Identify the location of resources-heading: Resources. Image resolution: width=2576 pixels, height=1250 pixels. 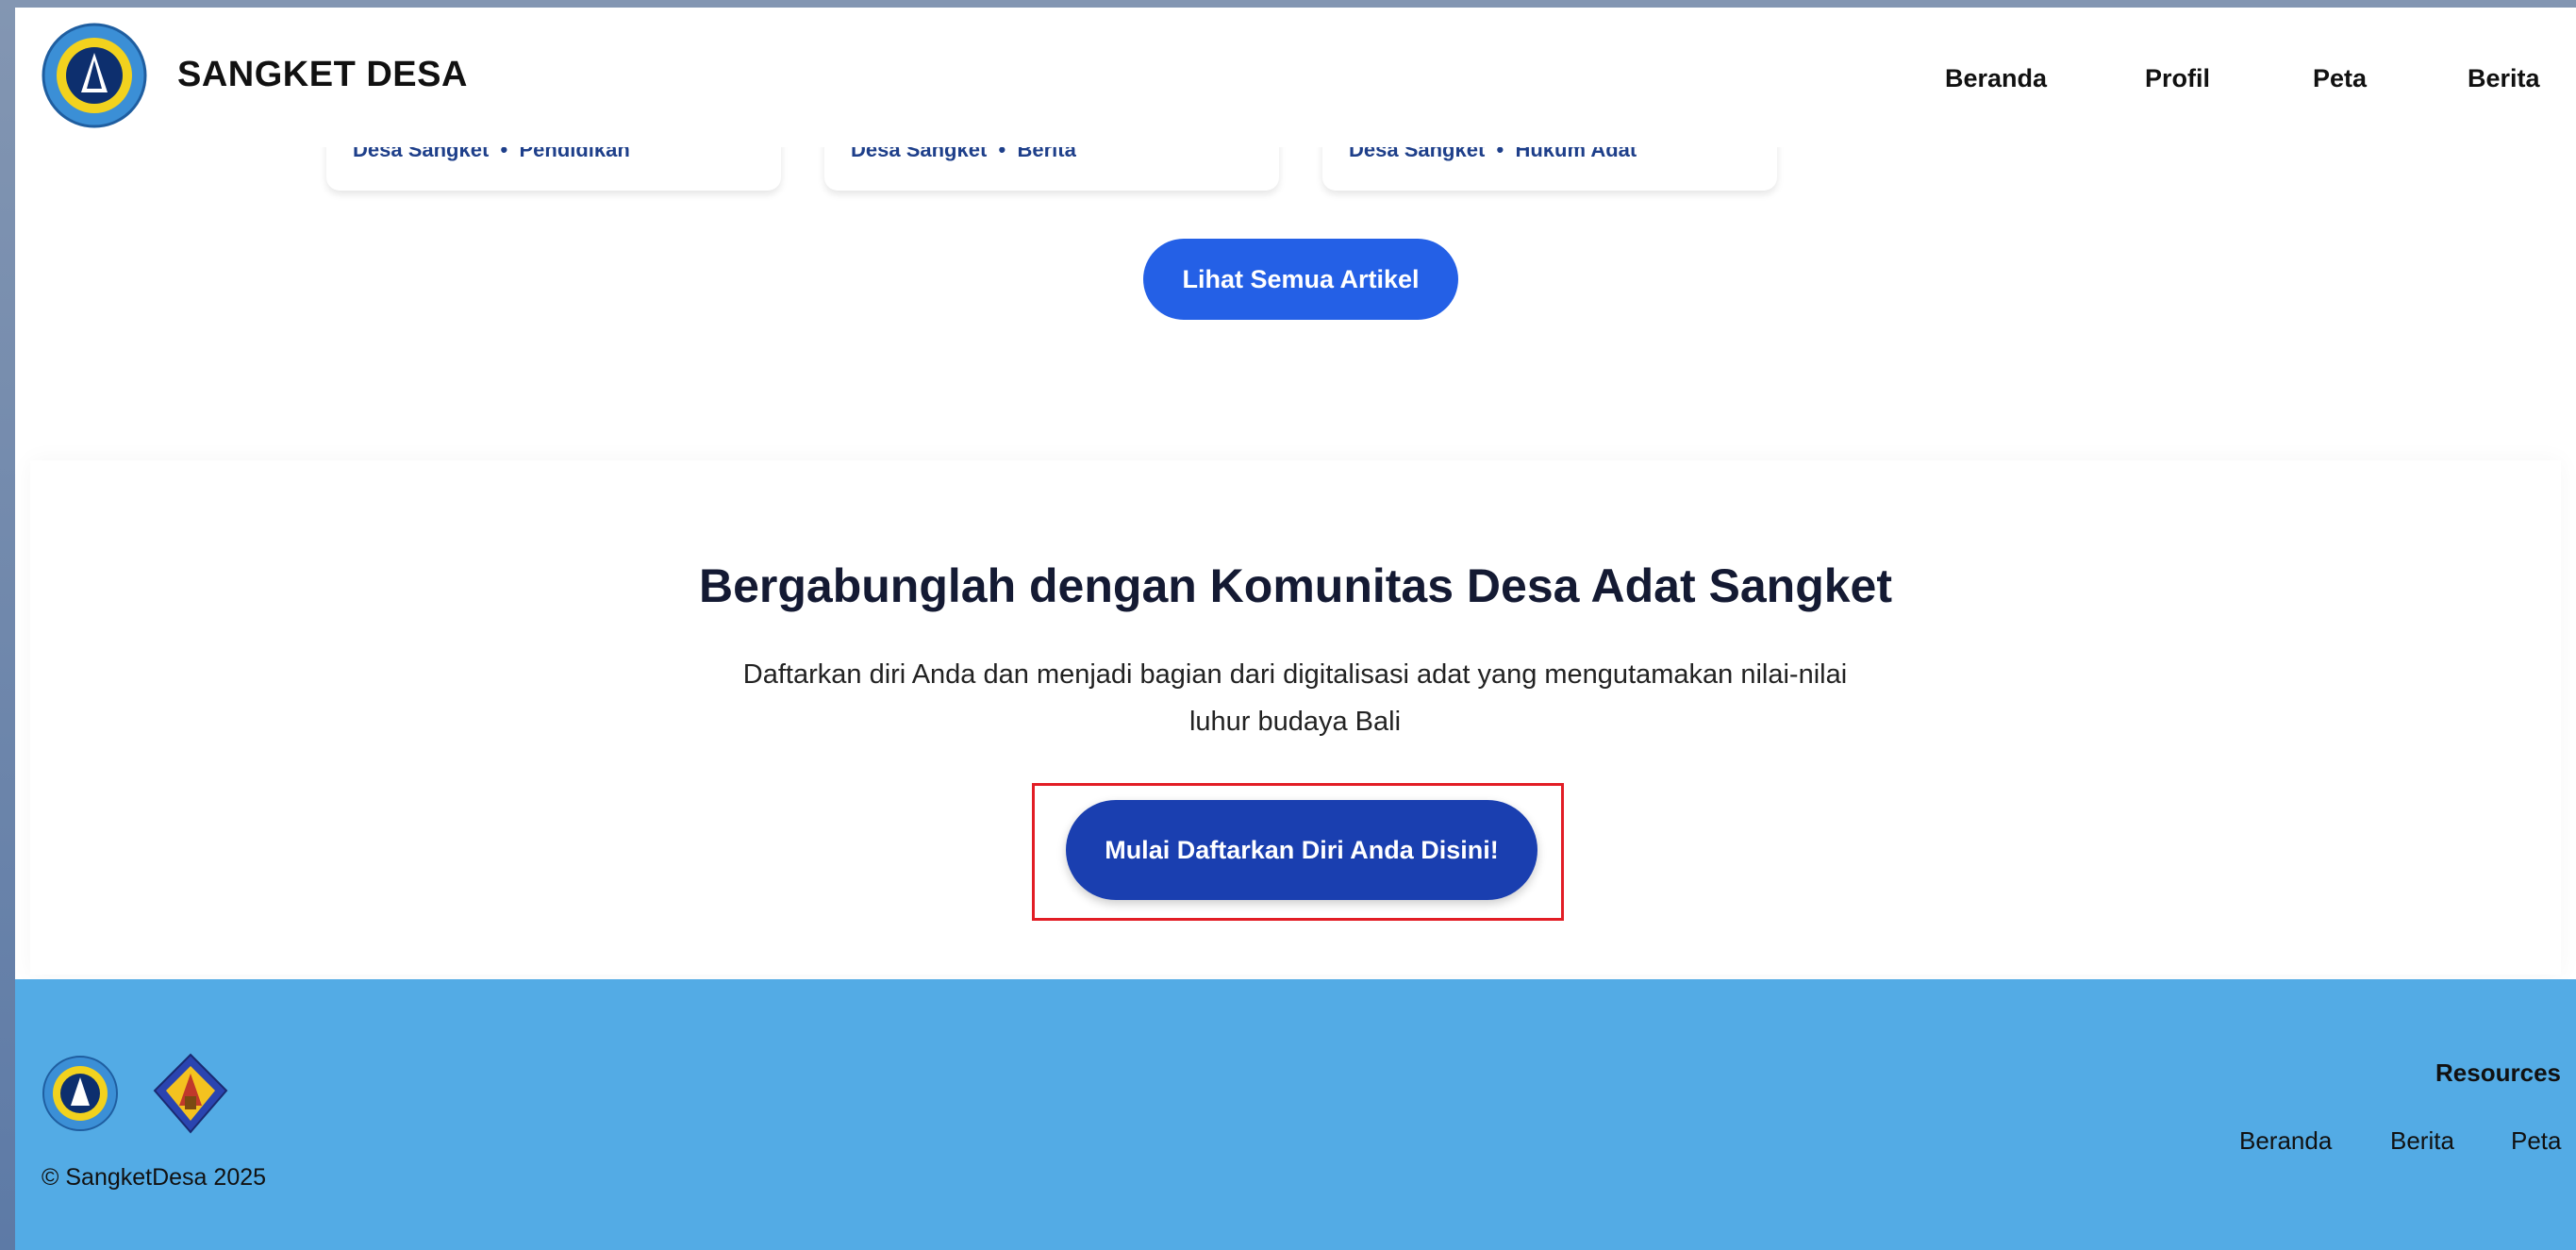
(2498, 1073).